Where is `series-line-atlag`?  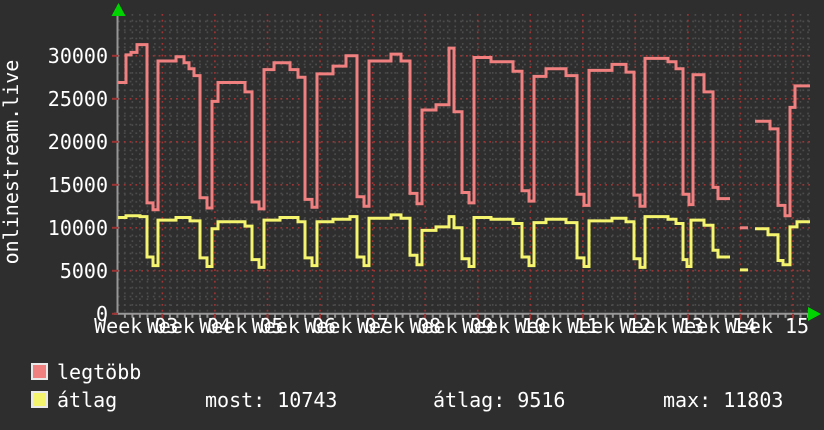 series-line-atlag is located at coordinates (424, 241).